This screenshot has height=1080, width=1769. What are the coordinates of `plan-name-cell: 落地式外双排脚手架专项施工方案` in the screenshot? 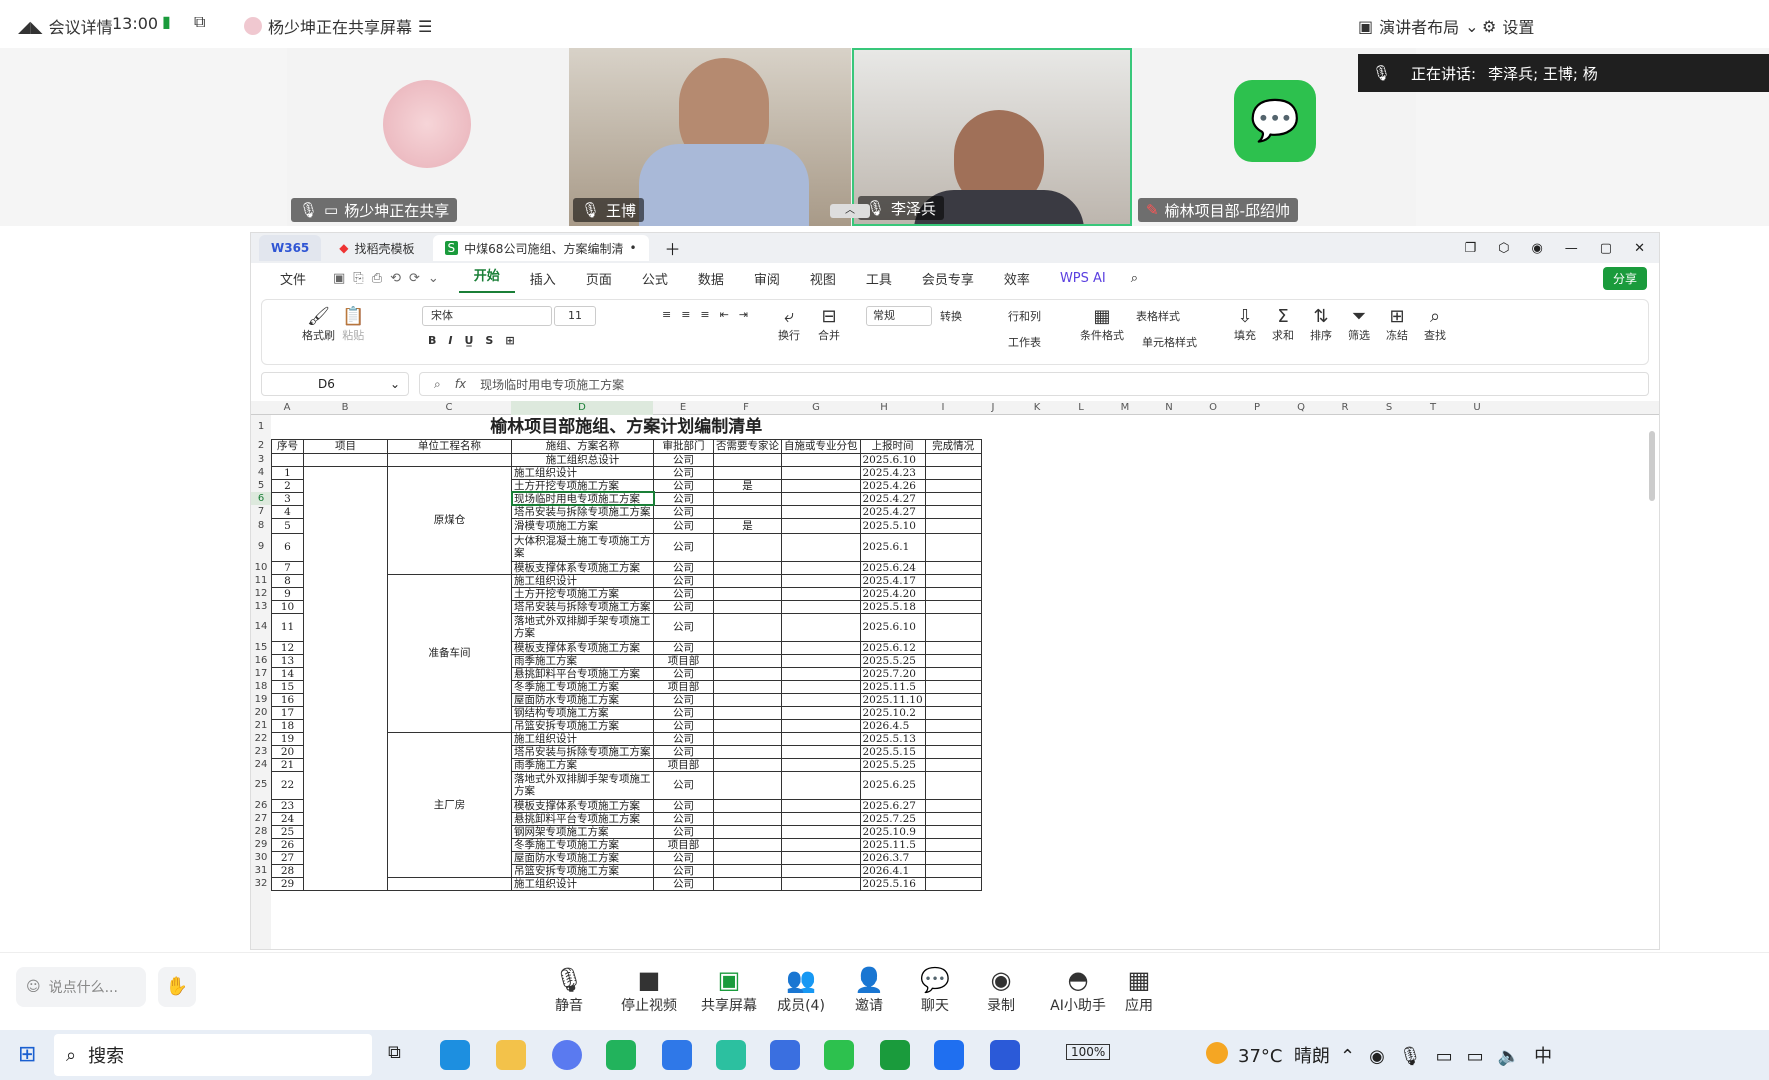 It's located at (582, 627).